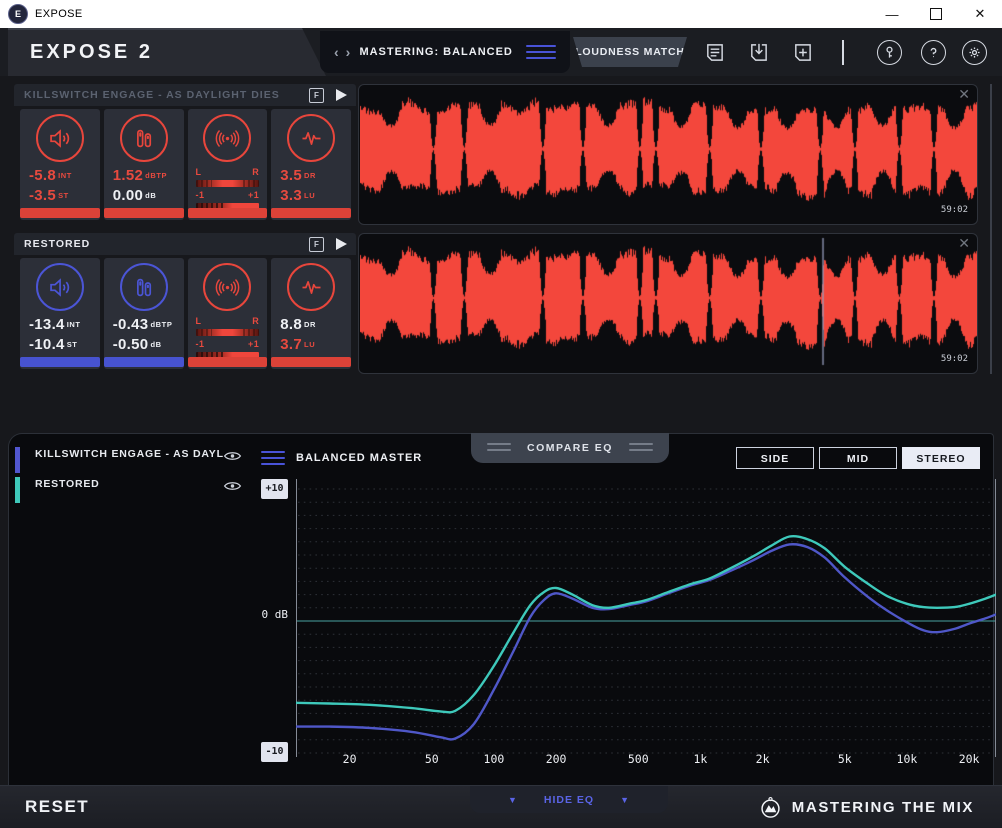 This screenshot has width=1002, height=828. I want to click on maximize-icon, so click(936, 14).